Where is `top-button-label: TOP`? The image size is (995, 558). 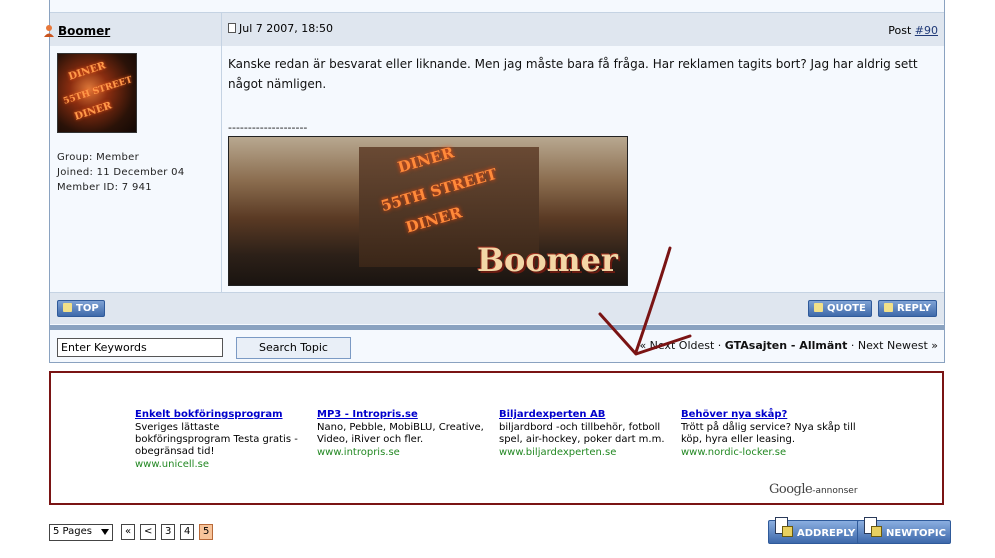
top-button-label: TOP is located at coordinates (87, 308).